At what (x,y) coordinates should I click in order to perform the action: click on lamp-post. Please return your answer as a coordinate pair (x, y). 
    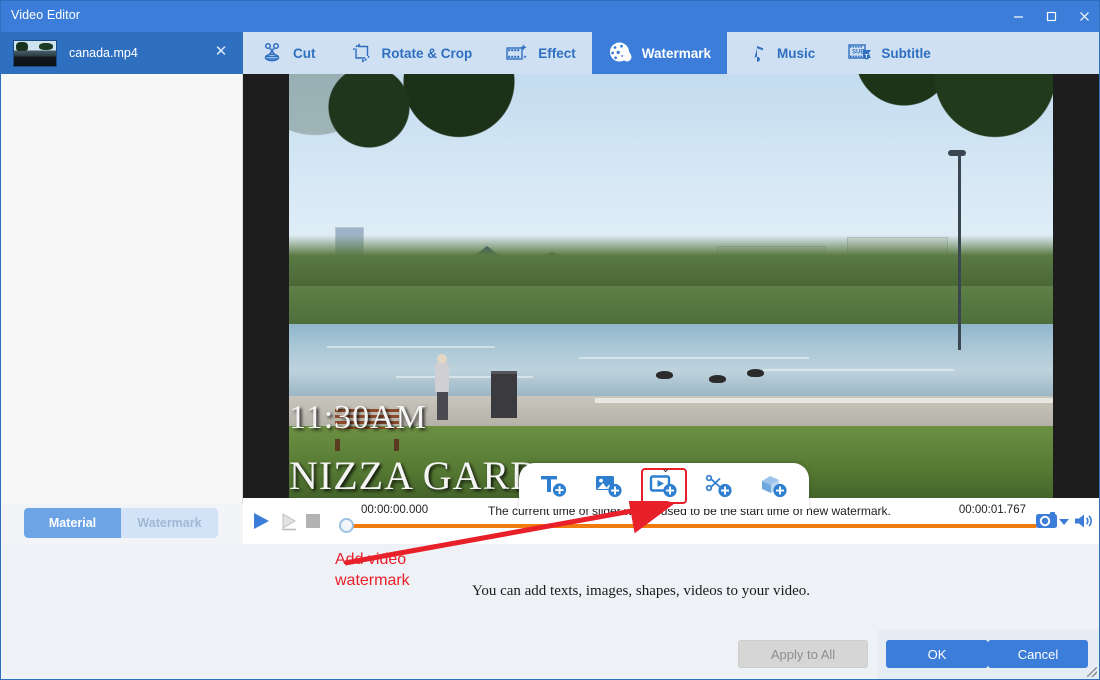
    Looking at the image, I should click on (960, 252).